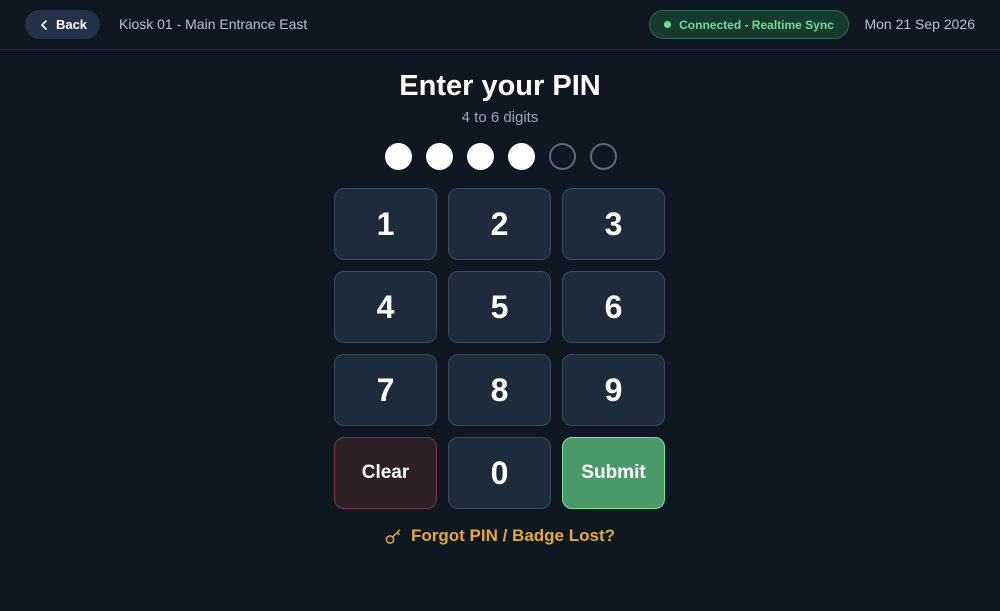 The image size is (1000, 611). I want to click on current-date: Mon 21 Sep 2026, so click(919, 24).